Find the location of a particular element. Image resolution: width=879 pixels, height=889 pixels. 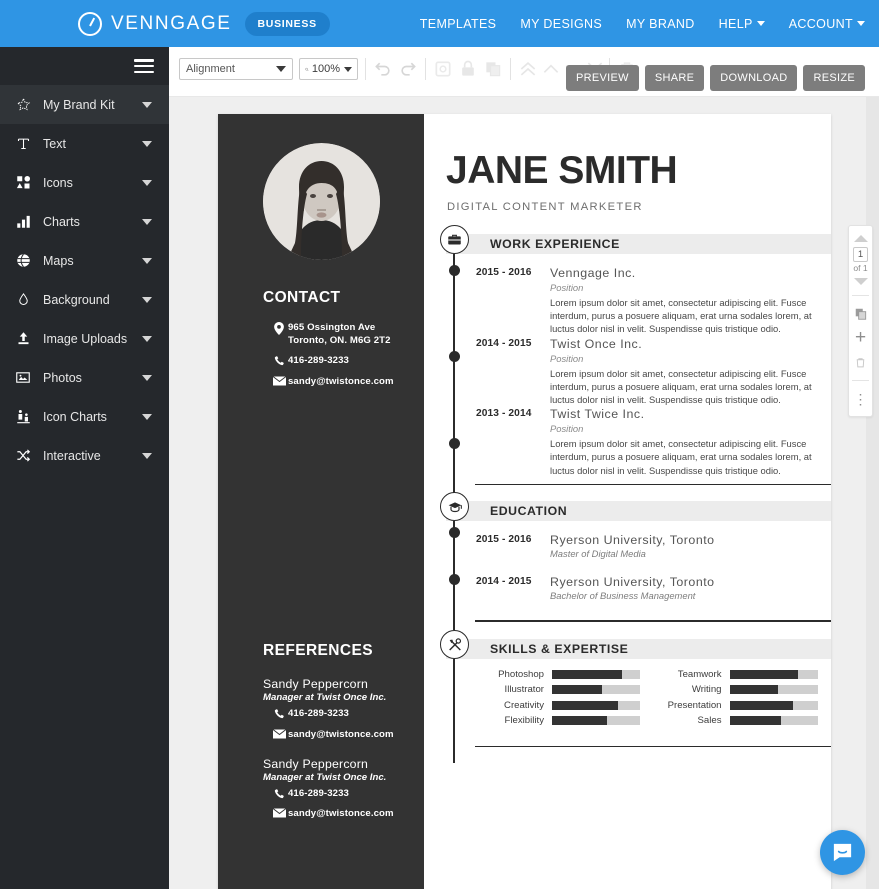

reference-email: sandy@twistonce.com is located at coordinates (341, 734).